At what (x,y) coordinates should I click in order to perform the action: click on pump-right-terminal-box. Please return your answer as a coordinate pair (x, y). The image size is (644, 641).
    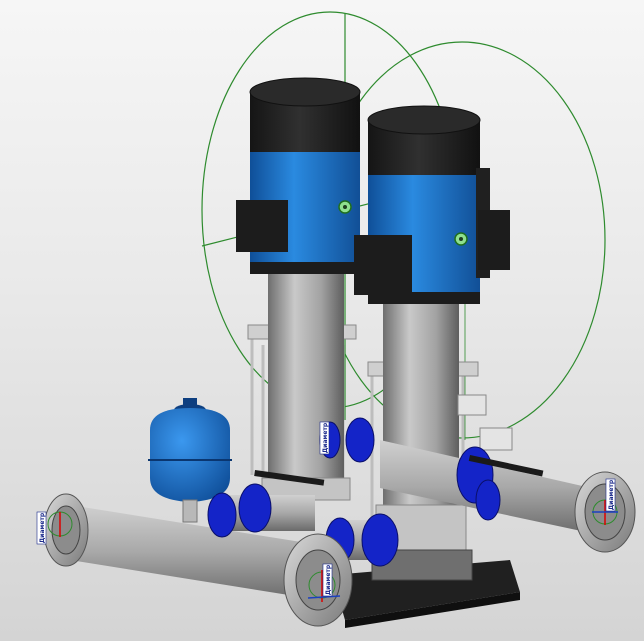
    Looking at the image, I should click on (383, 265).